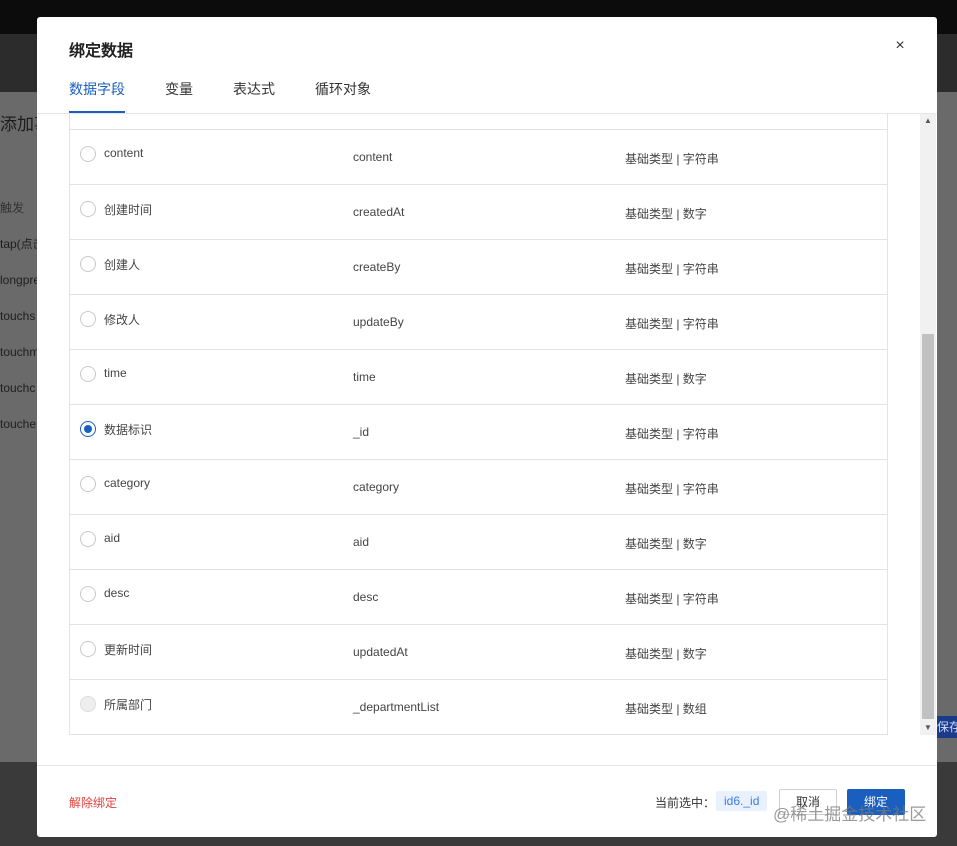  Describe the element at coordinates (97, 96) in the screenshot. I see `tab-data-fields: 数据字段` at that location.